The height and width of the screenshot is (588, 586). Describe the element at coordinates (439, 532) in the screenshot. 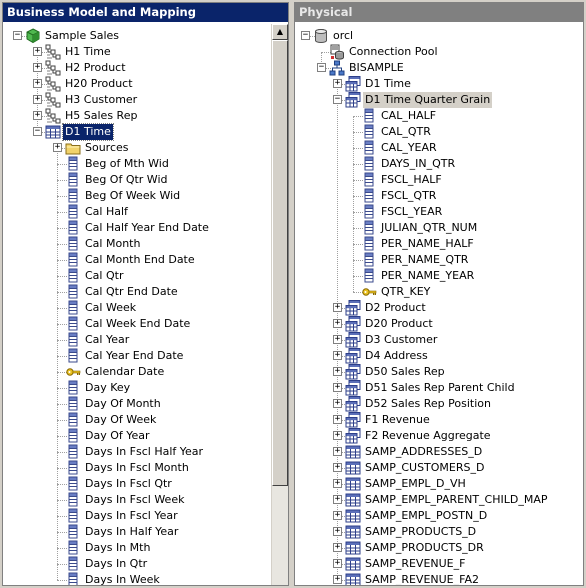

I see `tree-item-samp-products-d: + SAMP_PRODUCTS_D` at that location.